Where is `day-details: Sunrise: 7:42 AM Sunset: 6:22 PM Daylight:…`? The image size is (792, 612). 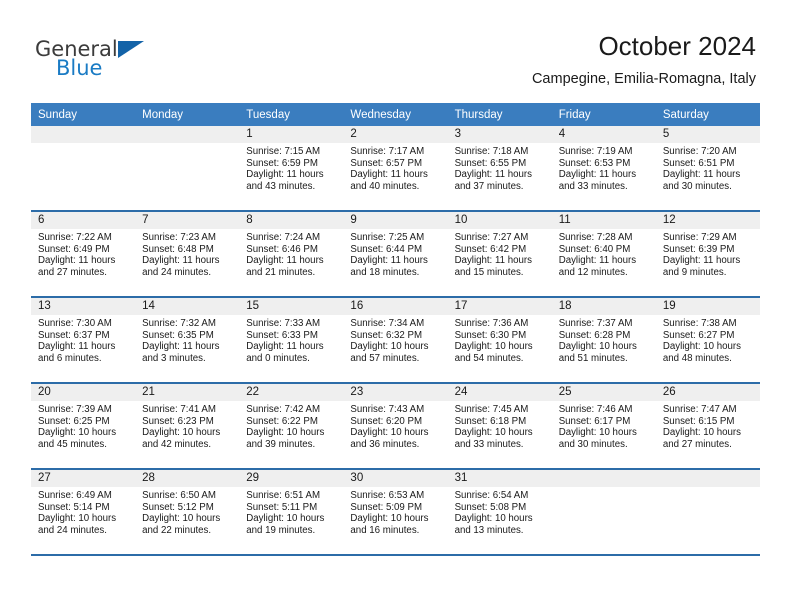 day-details: Sunrise: 7:42 AM Sunset: 6:22 PM Daylight:… is located at coordinates (291, 425).